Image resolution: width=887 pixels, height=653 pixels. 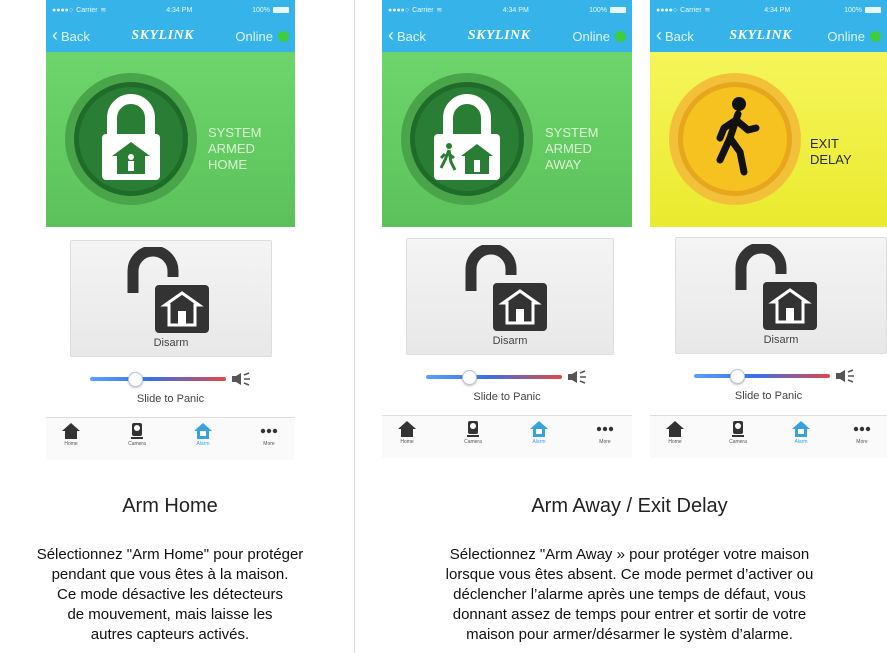 I want to click on status-line-3: HOME, so click(x=227, y=164).